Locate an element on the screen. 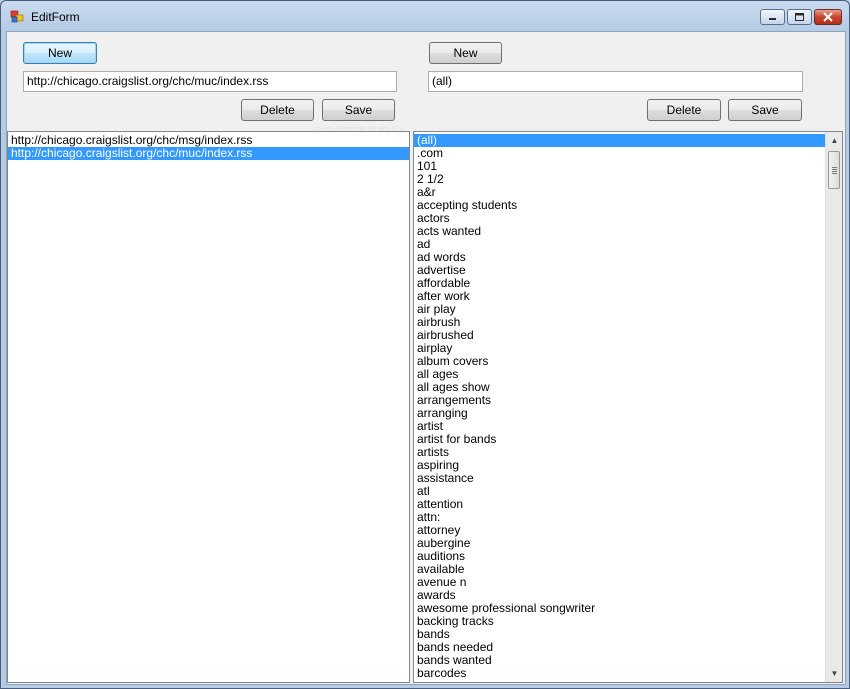  keyword-item: assistance is located at coordinates (619, 478).